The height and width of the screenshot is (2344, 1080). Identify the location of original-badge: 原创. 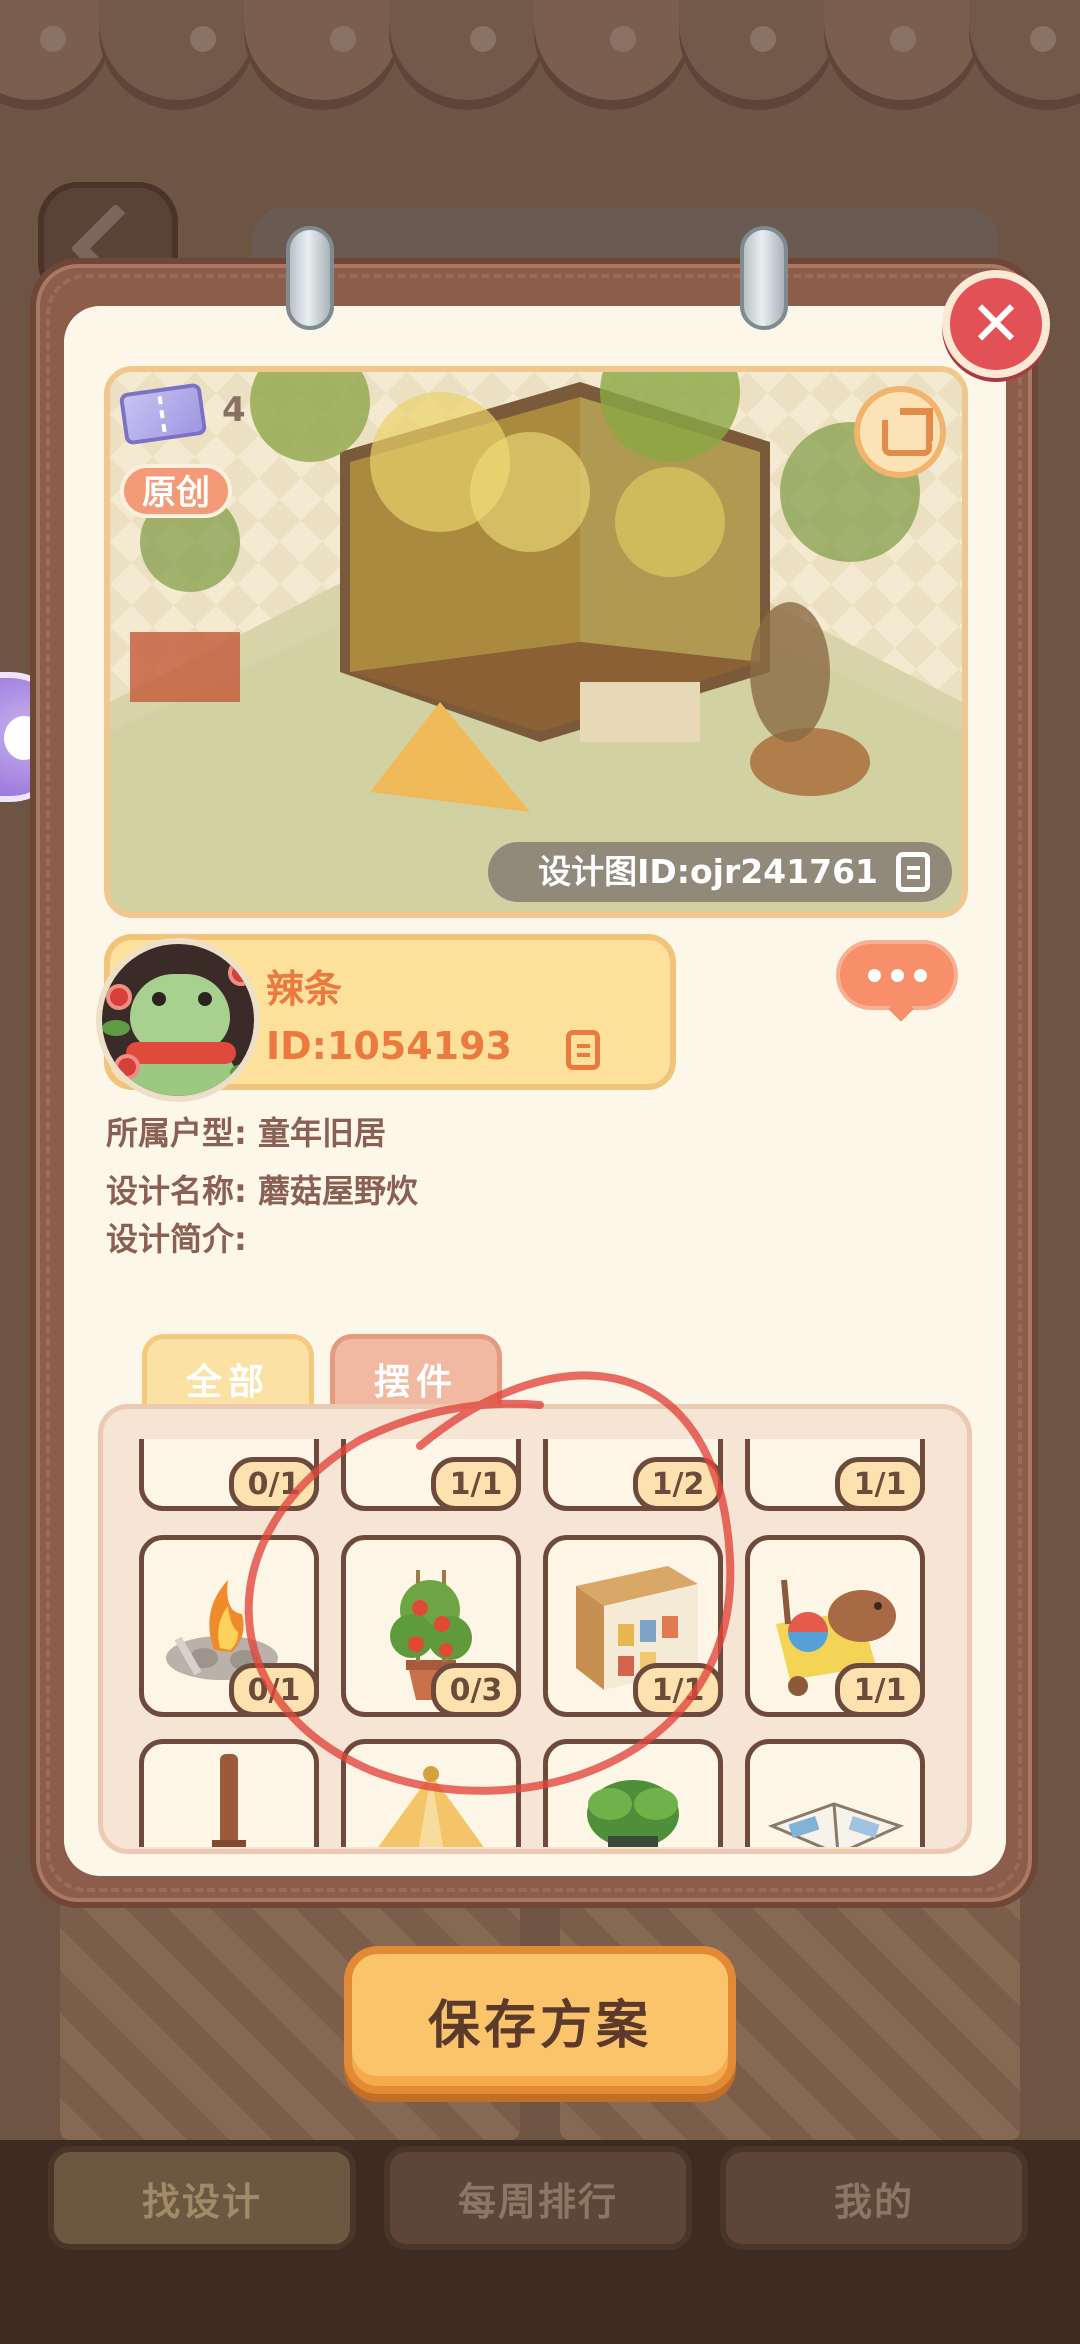
(176, 491).